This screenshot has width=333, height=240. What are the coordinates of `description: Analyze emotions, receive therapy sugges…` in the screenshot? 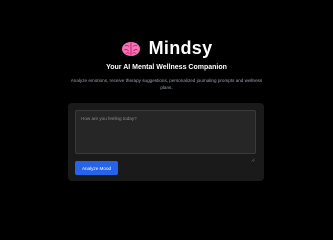 It's located at (166, 84).